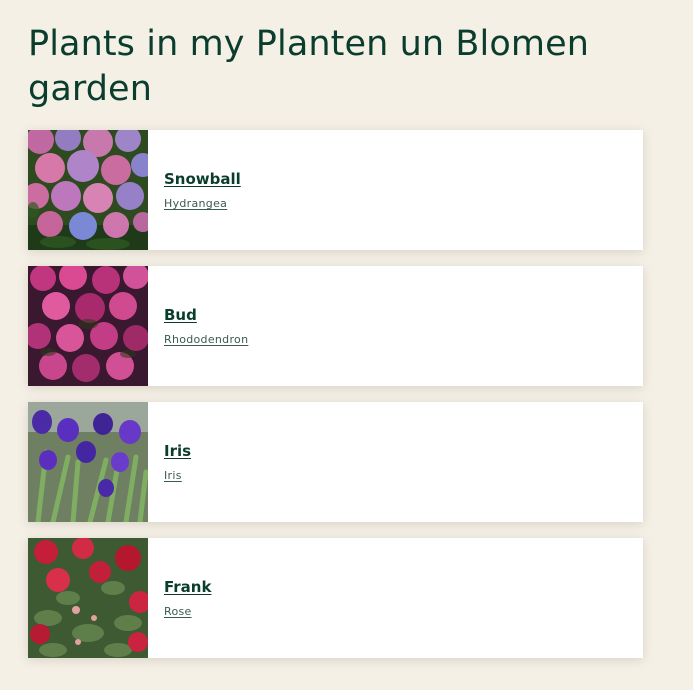 The height and width of the screenshot is (690, 693). Describe the element at coordinates (88, 598) in the screenshot. I see `plant-photo-rose` at that location.